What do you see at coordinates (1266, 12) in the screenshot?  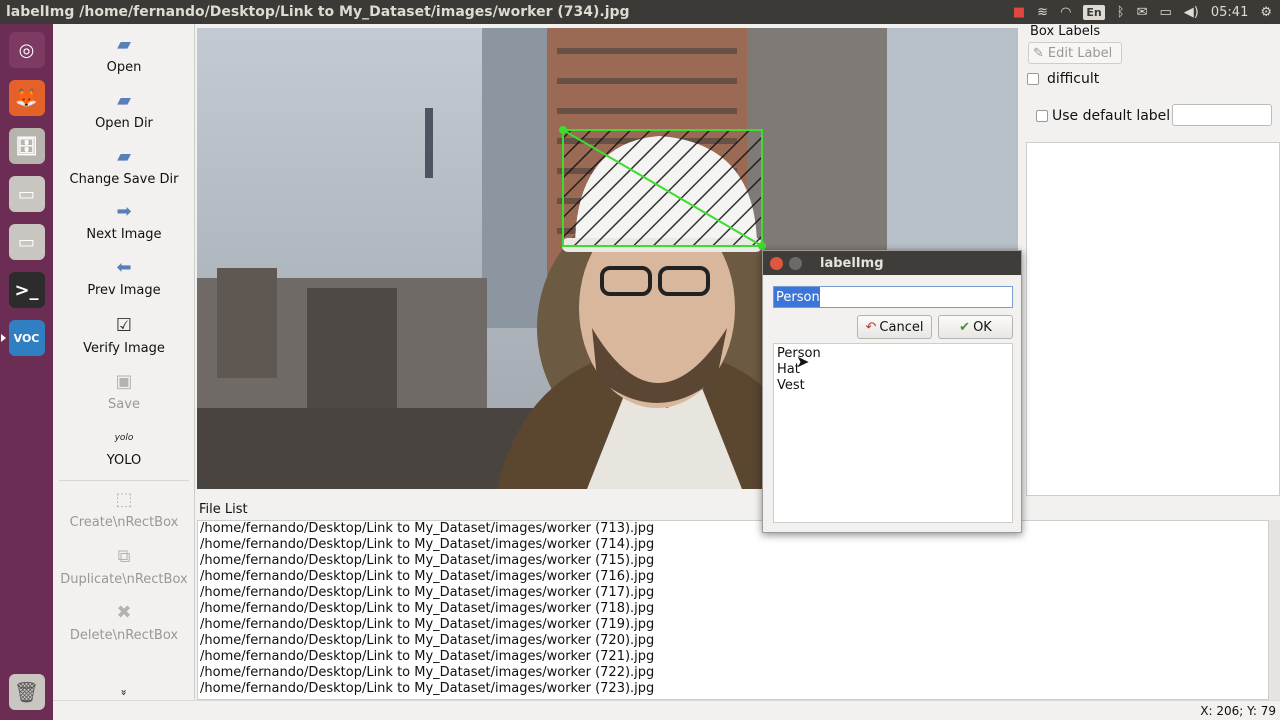 I see `gear-icon: ⚙` at bounding box center [1266, 12].